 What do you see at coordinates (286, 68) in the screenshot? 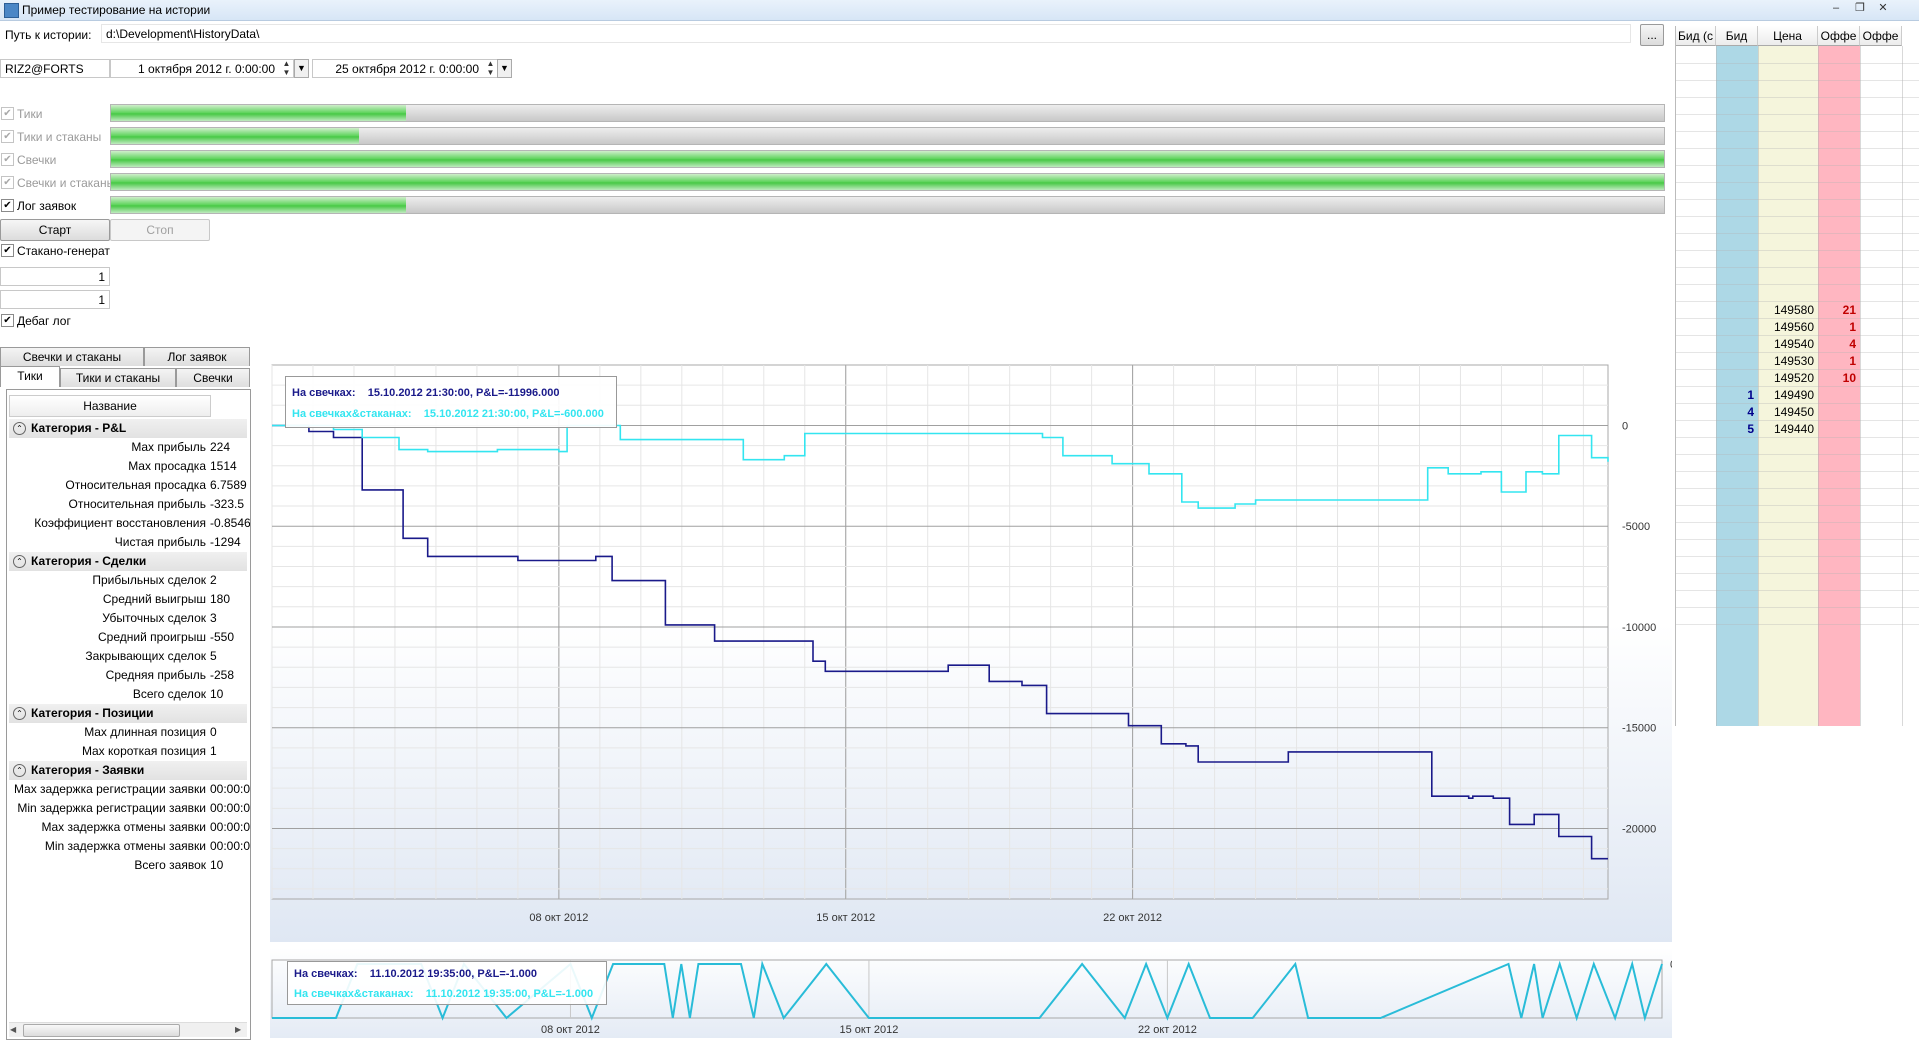
I see `date-from-spinner: ▲ ▼` at bounding box center [286, 68].